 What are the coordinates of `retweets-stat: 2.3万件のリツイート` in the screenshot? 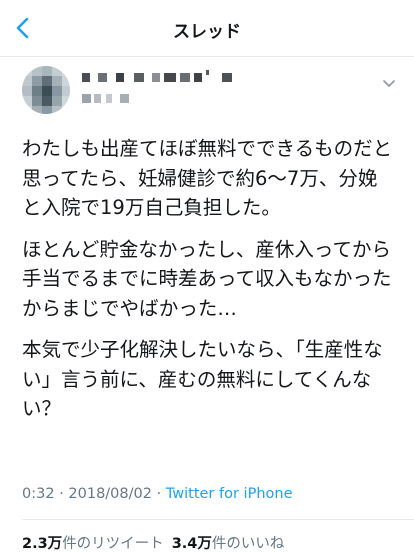 It's located at (93, 544).